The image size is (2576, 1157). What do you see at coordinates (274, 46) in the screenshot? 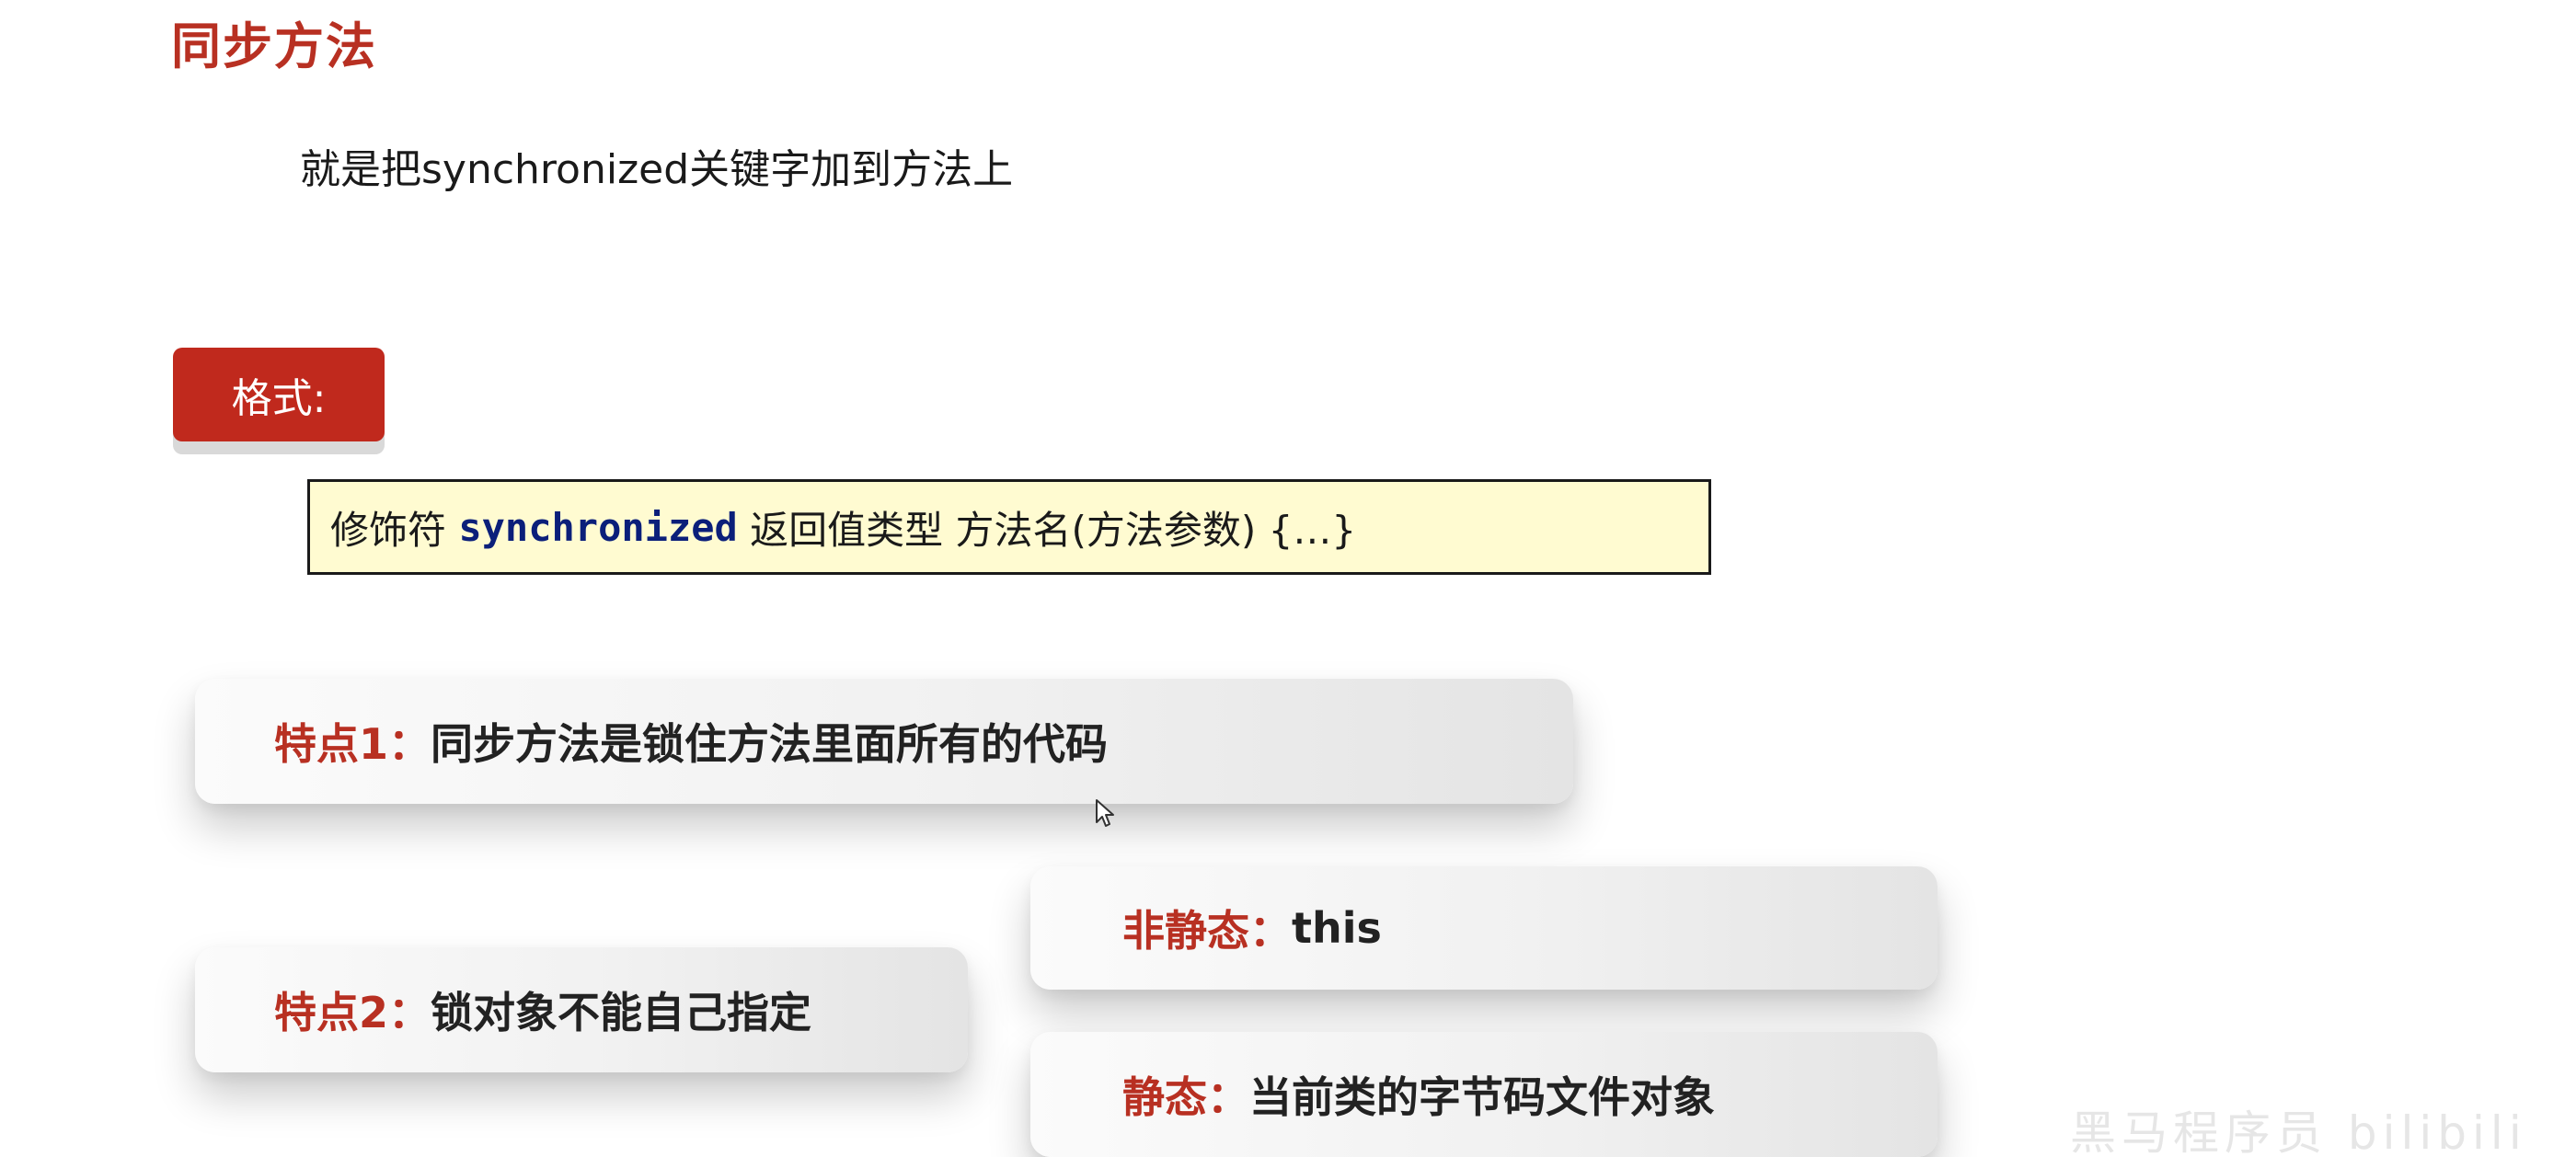
I see `slide-title: 同步方法` at bounding box center [274, 46].